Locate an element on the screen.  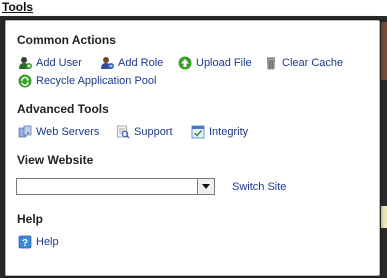
web-servers-link: Web Servers is located at coordinates (58, 132).